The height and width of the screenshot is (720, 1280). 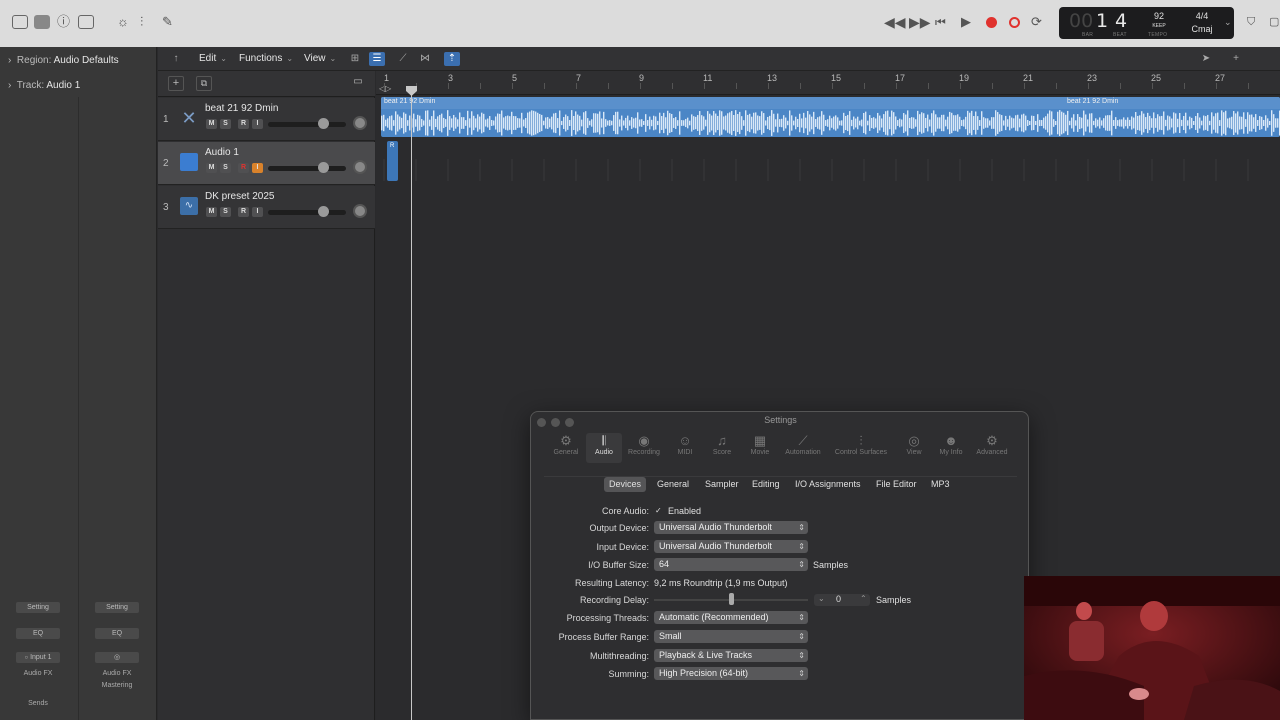 What do you see at coordinates (44, 85) in the screenshot?
I see `track-inspector-header: › Track: Audio 1` at bounding box center [44, 85].